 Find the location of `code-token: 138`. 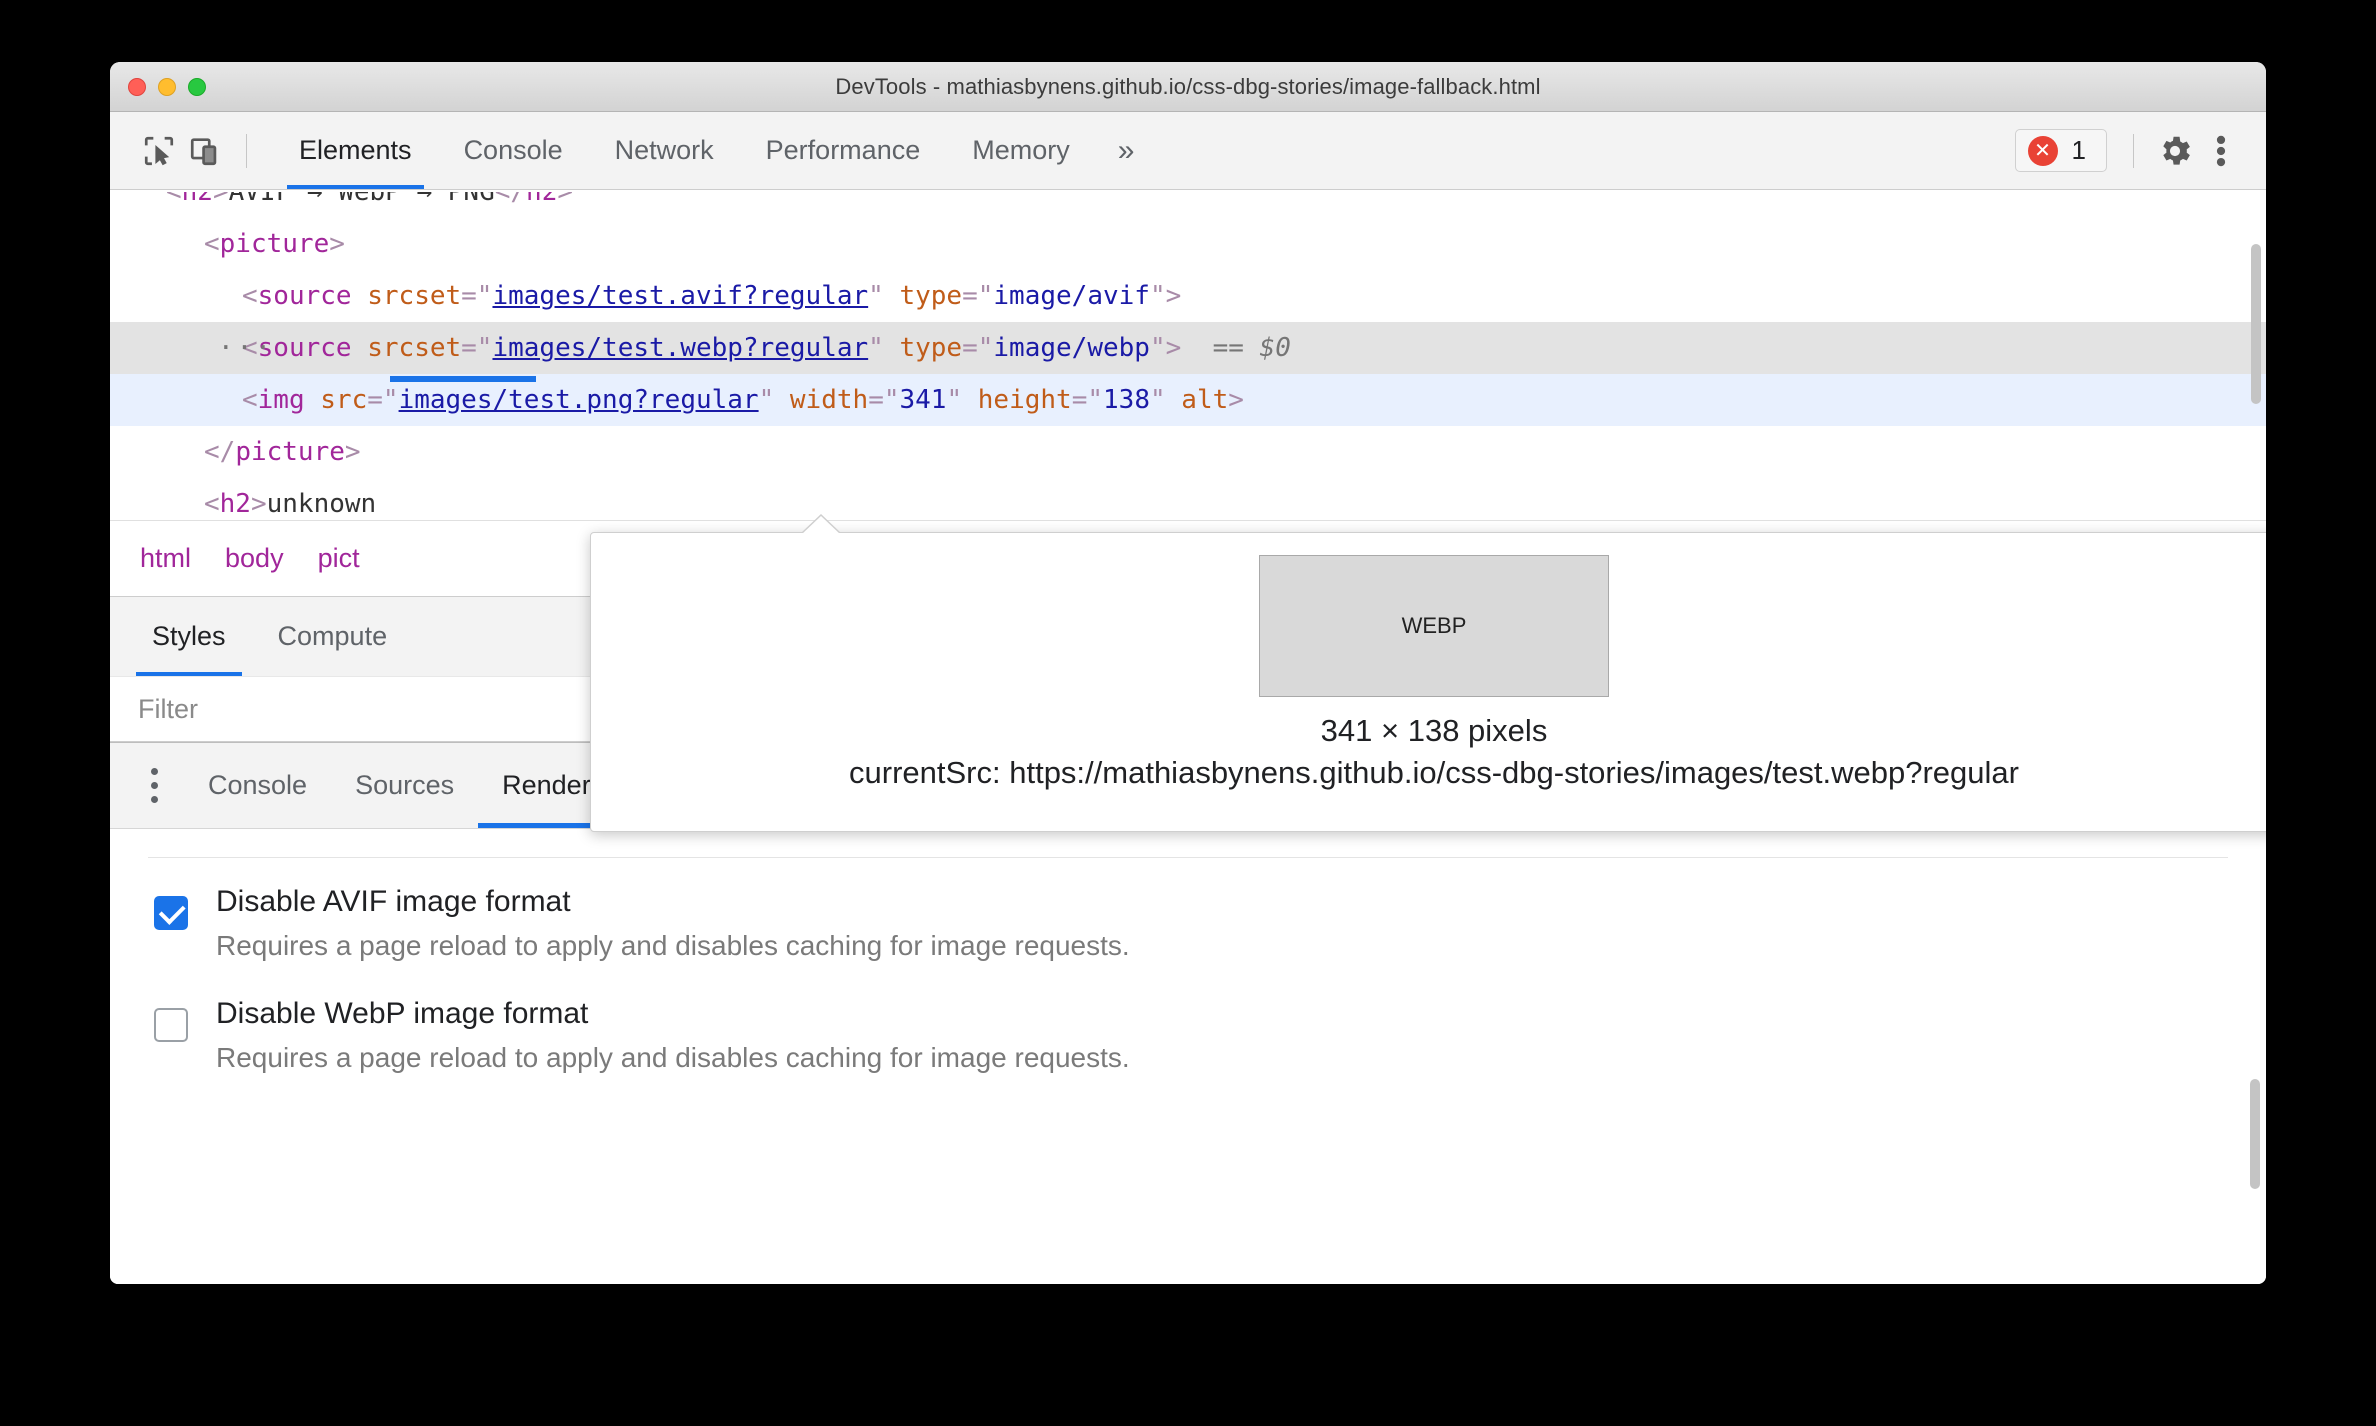

code-token: 138 is located at coordinates (1126, 400).